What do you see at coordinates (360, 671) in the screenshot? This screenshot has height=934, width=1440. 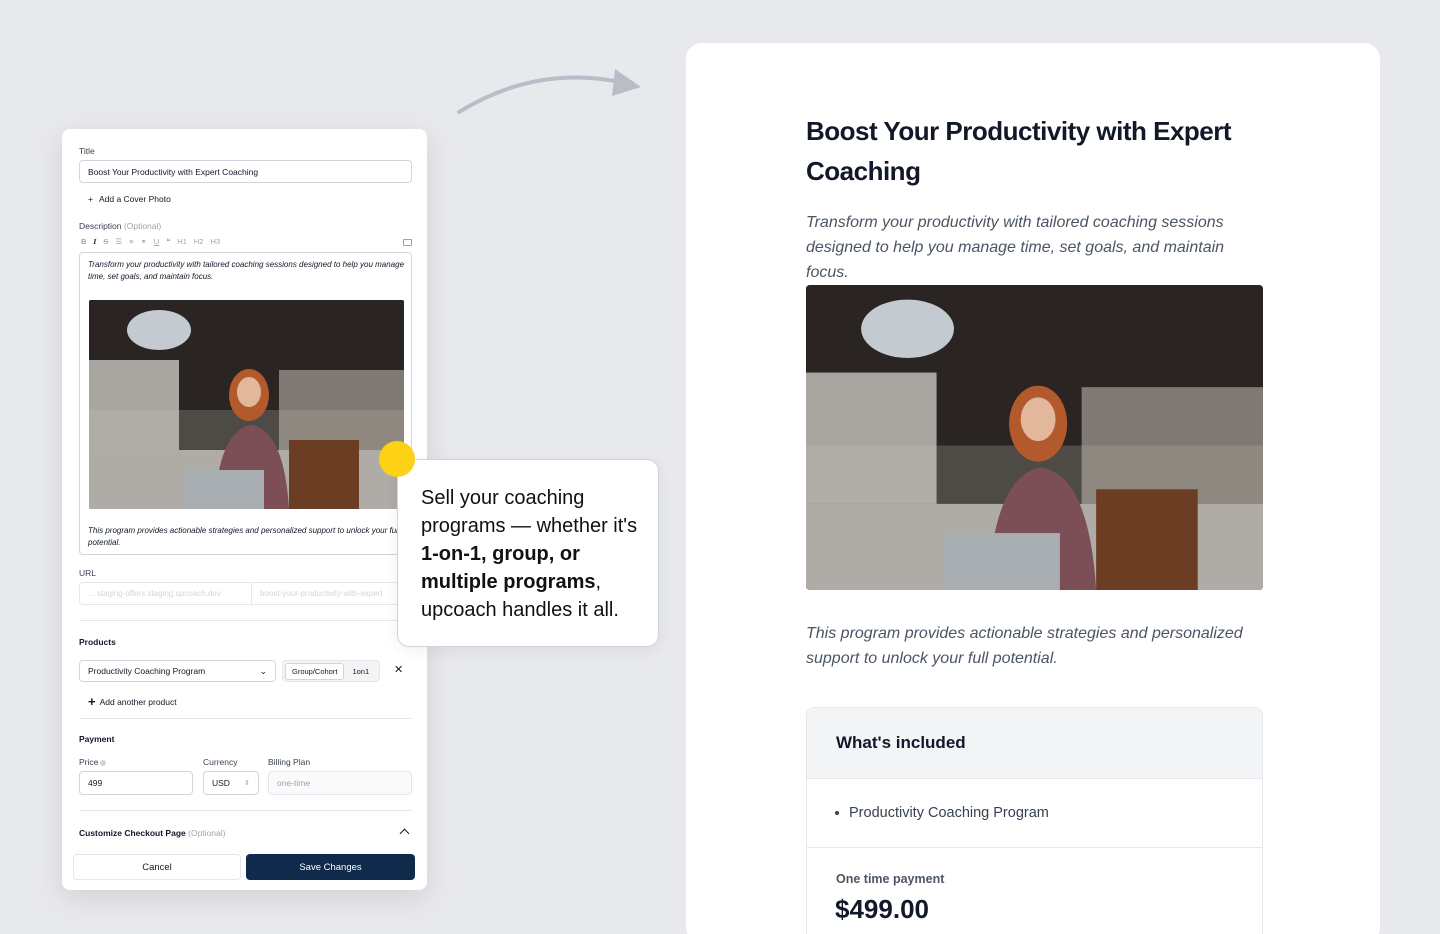 I see `product-type-1on1: 1on1` at bounding box center [360, 671].